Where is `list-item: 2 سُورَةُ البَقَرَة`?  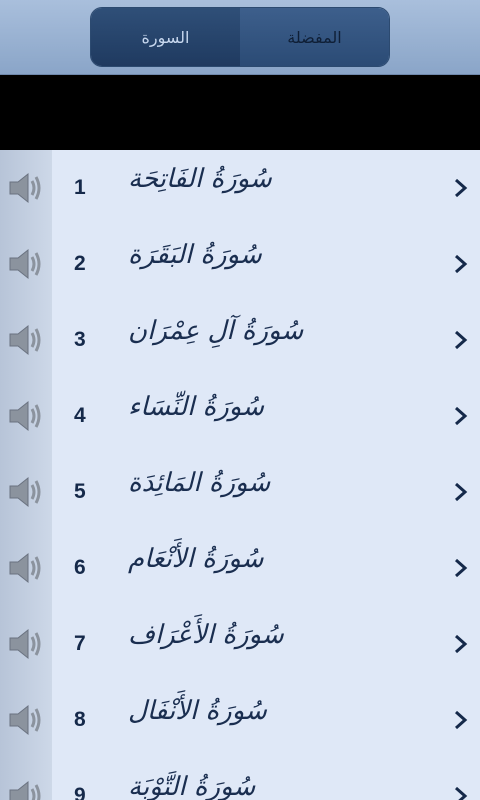 list-item: 2 سُورَةُ البَقَرَة is located at coordinates (240, 264).